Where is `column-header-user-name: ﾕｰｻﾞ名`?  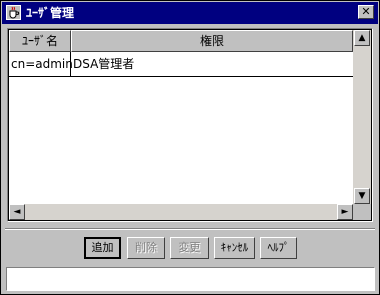 column-header-user-name: ﾕｰｻﾞ名 is located at coordinates (40, 41).